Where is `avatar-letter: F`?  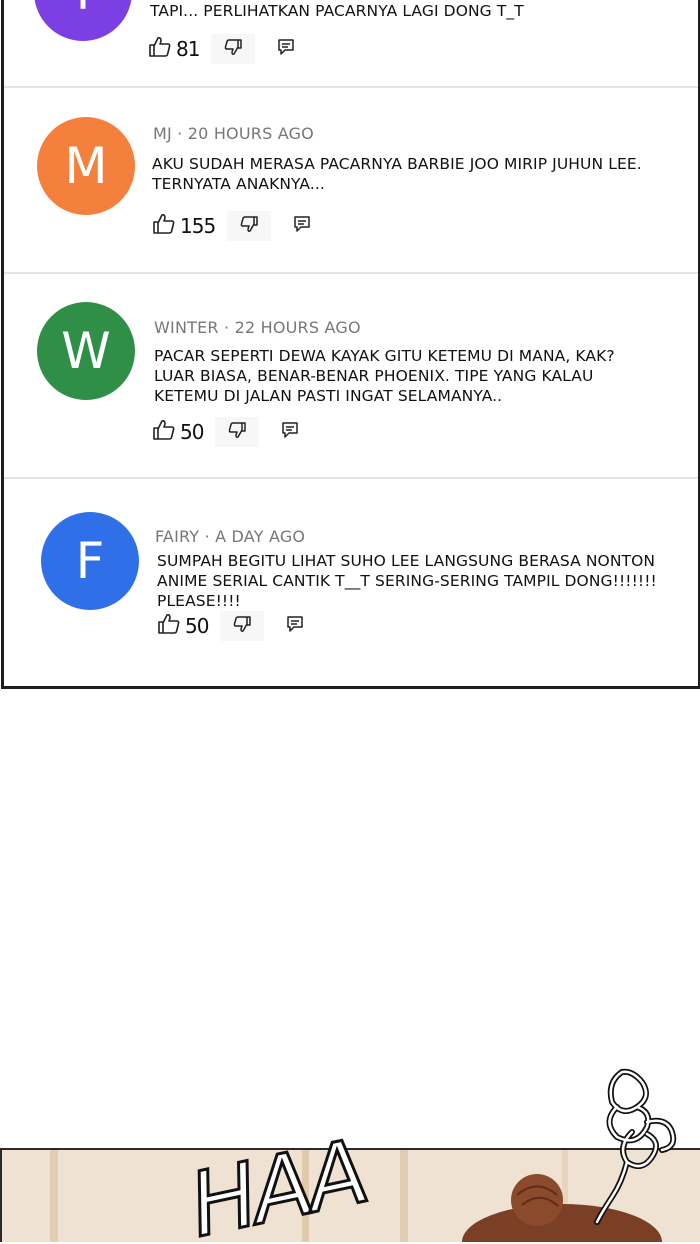 avatar-letter: F is located at coordinates (90, 561).